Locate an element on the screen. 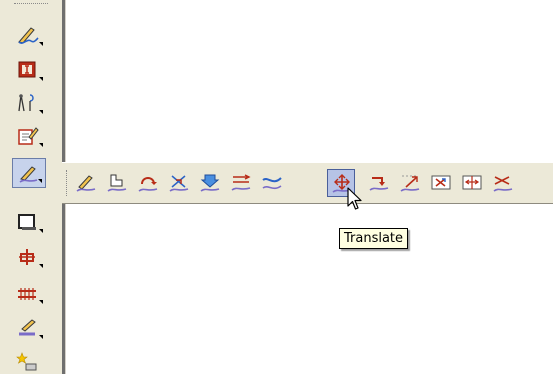 The image size is (553, 377). blend-curve-button is located at coordinates (272, 183).